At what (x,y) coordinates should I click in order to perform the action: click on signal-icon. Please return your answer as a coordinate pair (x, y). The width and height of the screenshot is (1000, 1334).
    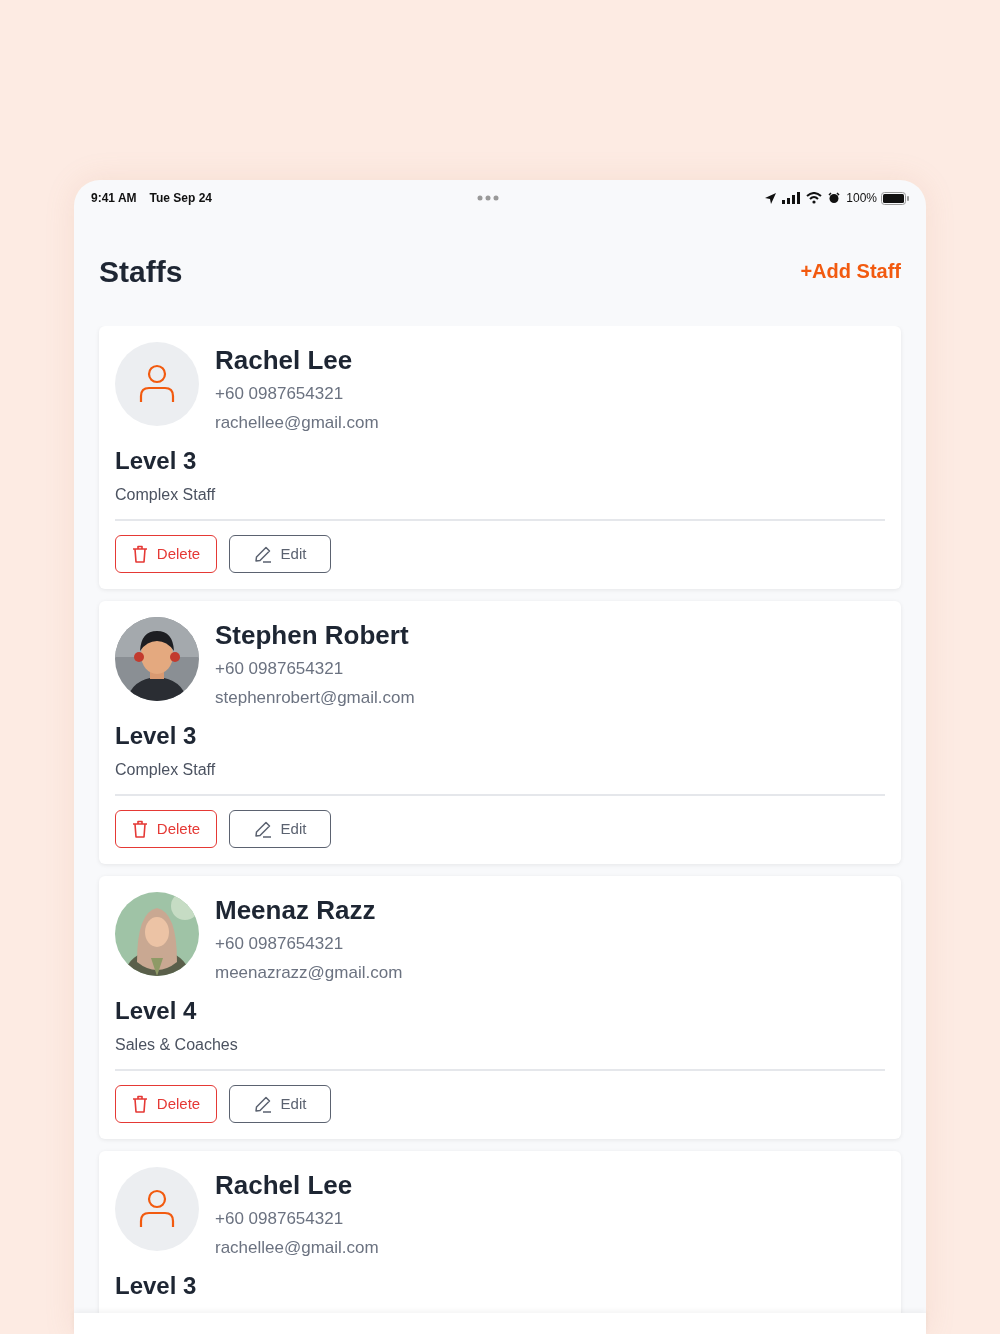
    Looking at the image, I should click on (791, 198).